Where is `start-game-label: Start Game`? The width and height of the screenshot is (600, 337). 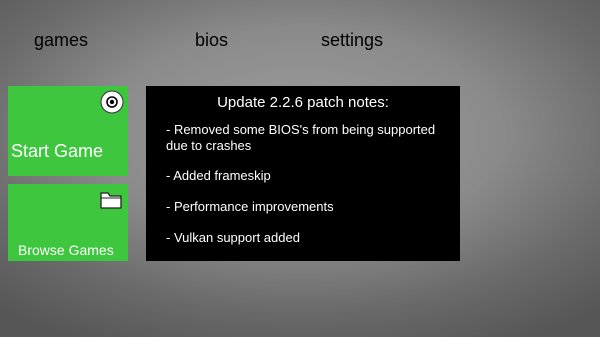
start-game-label: Start Game is located at coordinates (57, 151).